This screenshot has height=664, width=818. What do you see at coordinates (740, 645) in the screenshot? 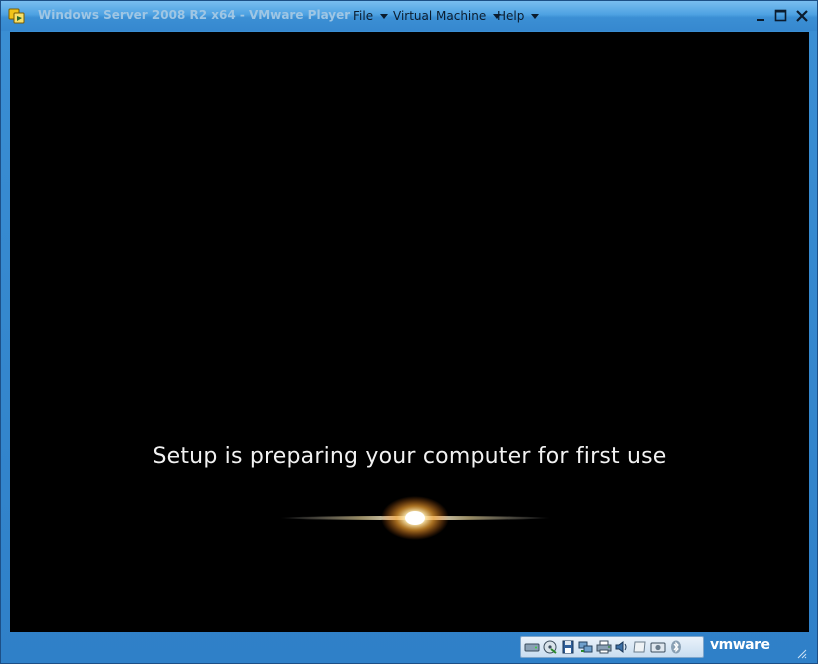
I see `vmware-logo: vmware` at bounding box center [740, 645].